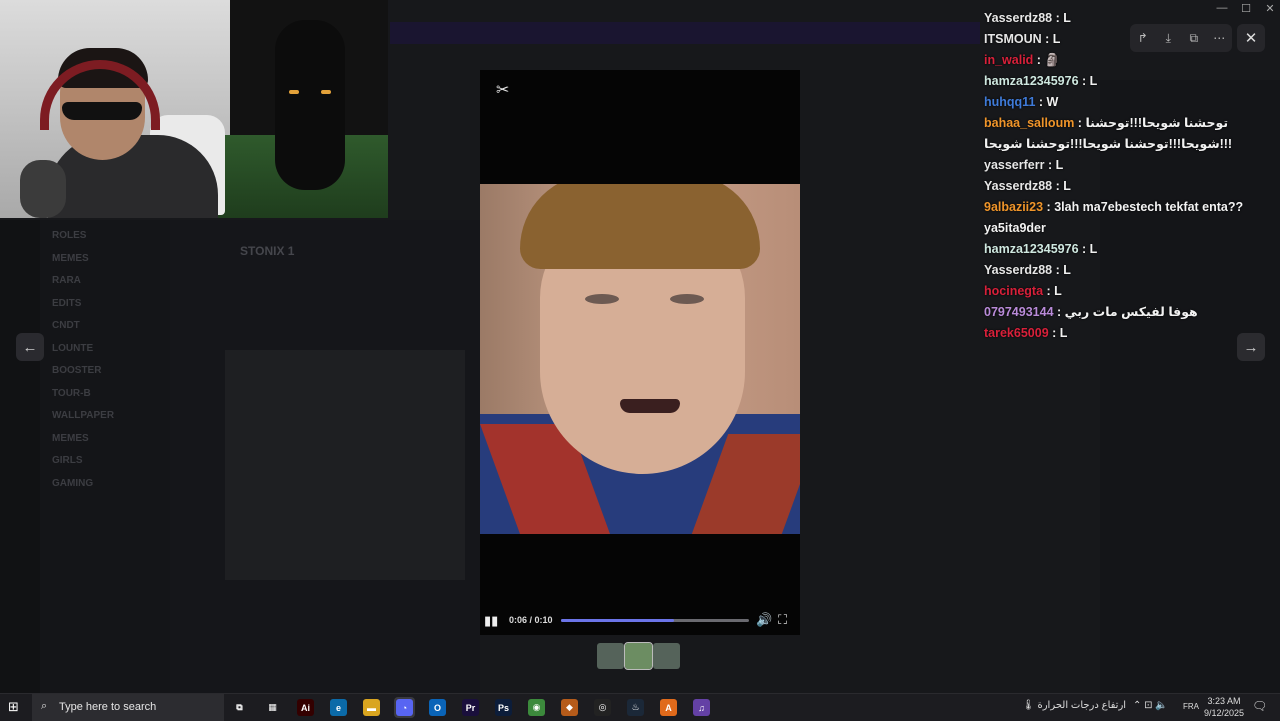 The width and height of the screenshot is (1280, 721). What do you see at coordinates (16, 707) in the screenshot?
I see `windows-start-icon: ⊞` at bounding box center [16, 707].